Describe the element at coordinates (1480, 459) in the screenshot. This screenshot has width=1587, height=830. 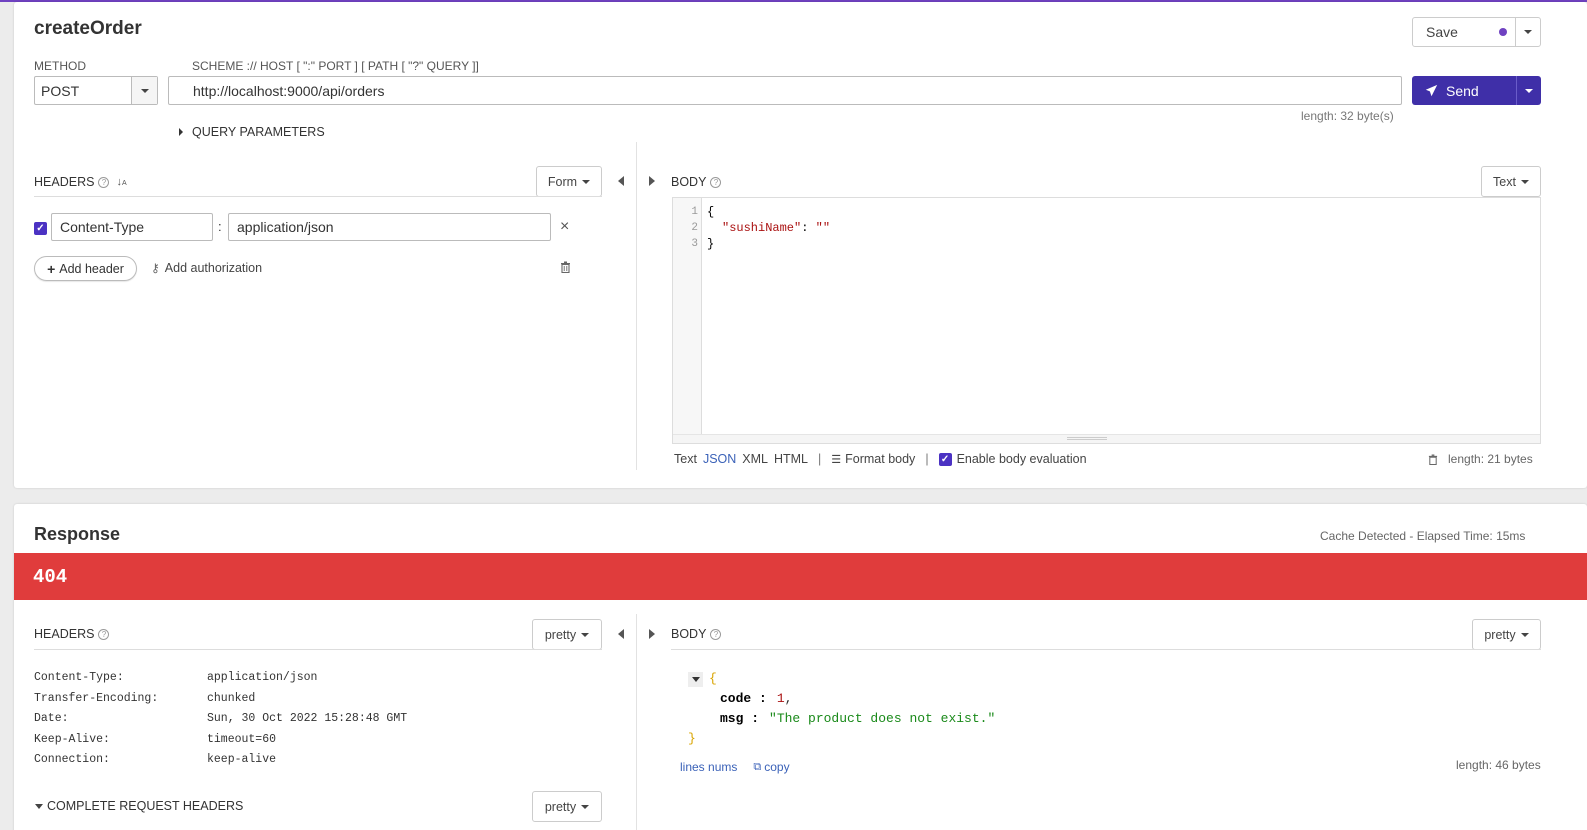
I see `body-length-area: length: 21 bytes` at that location.